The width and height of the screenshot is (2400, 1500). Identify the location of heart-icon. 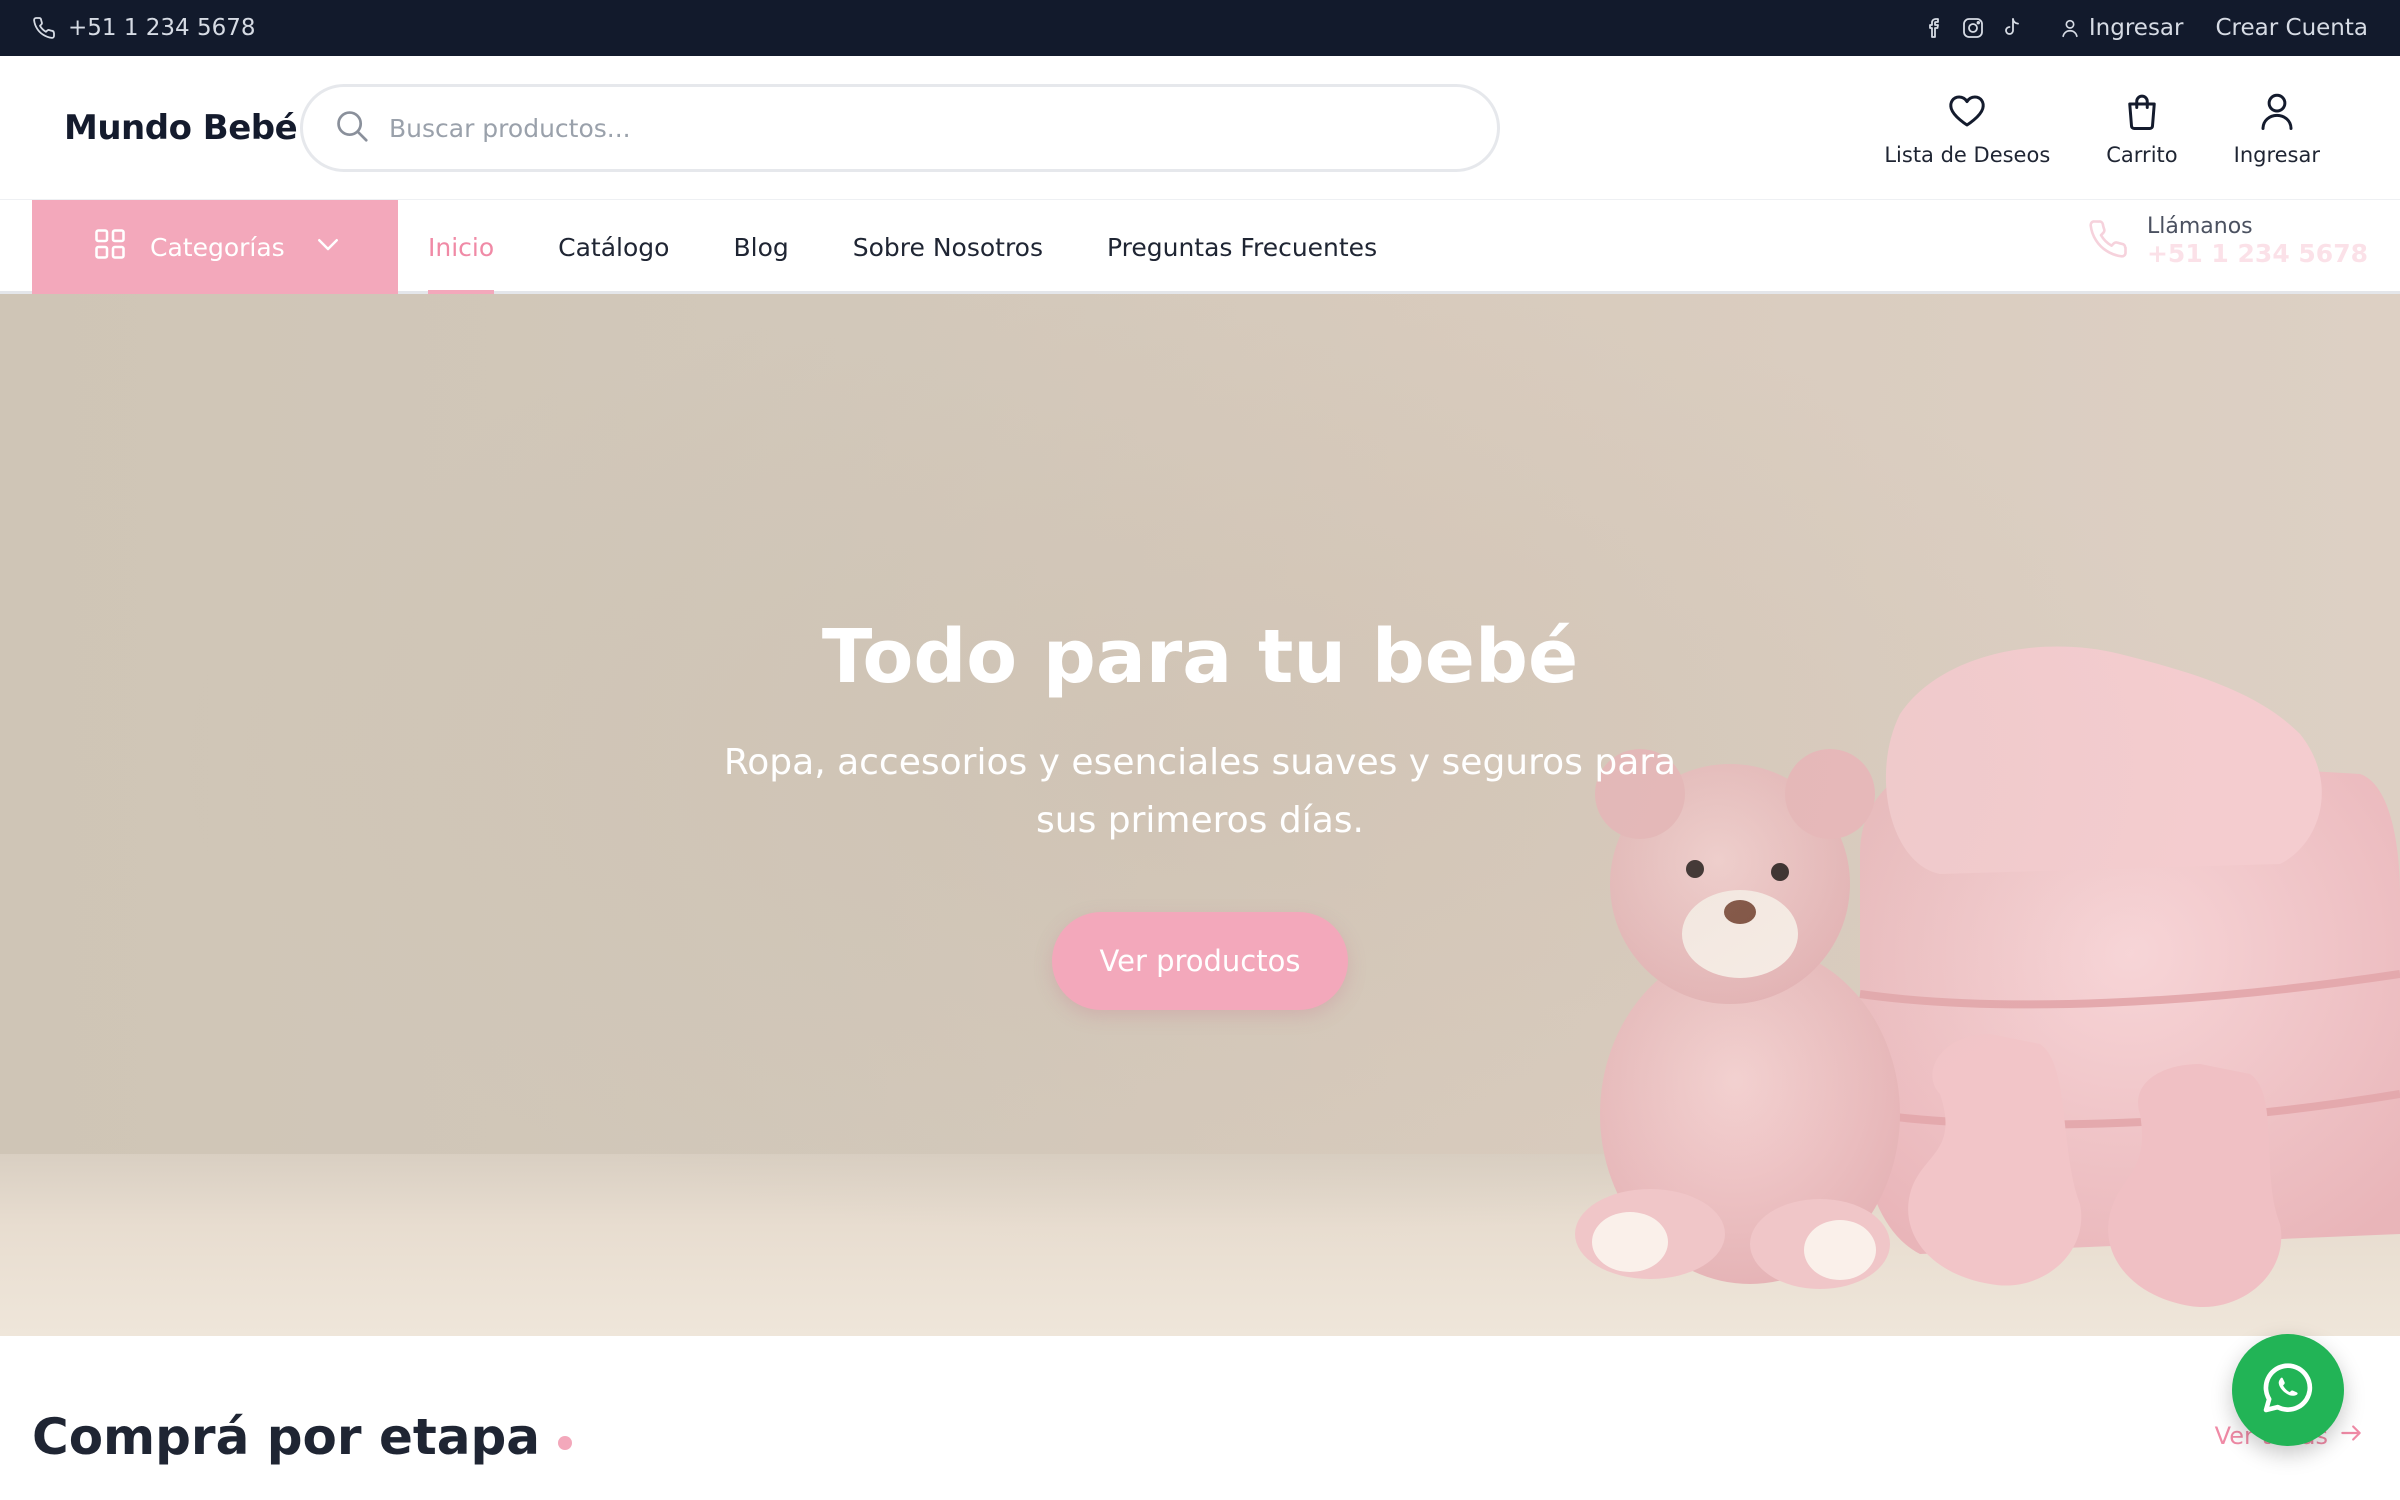
(1967, 113).